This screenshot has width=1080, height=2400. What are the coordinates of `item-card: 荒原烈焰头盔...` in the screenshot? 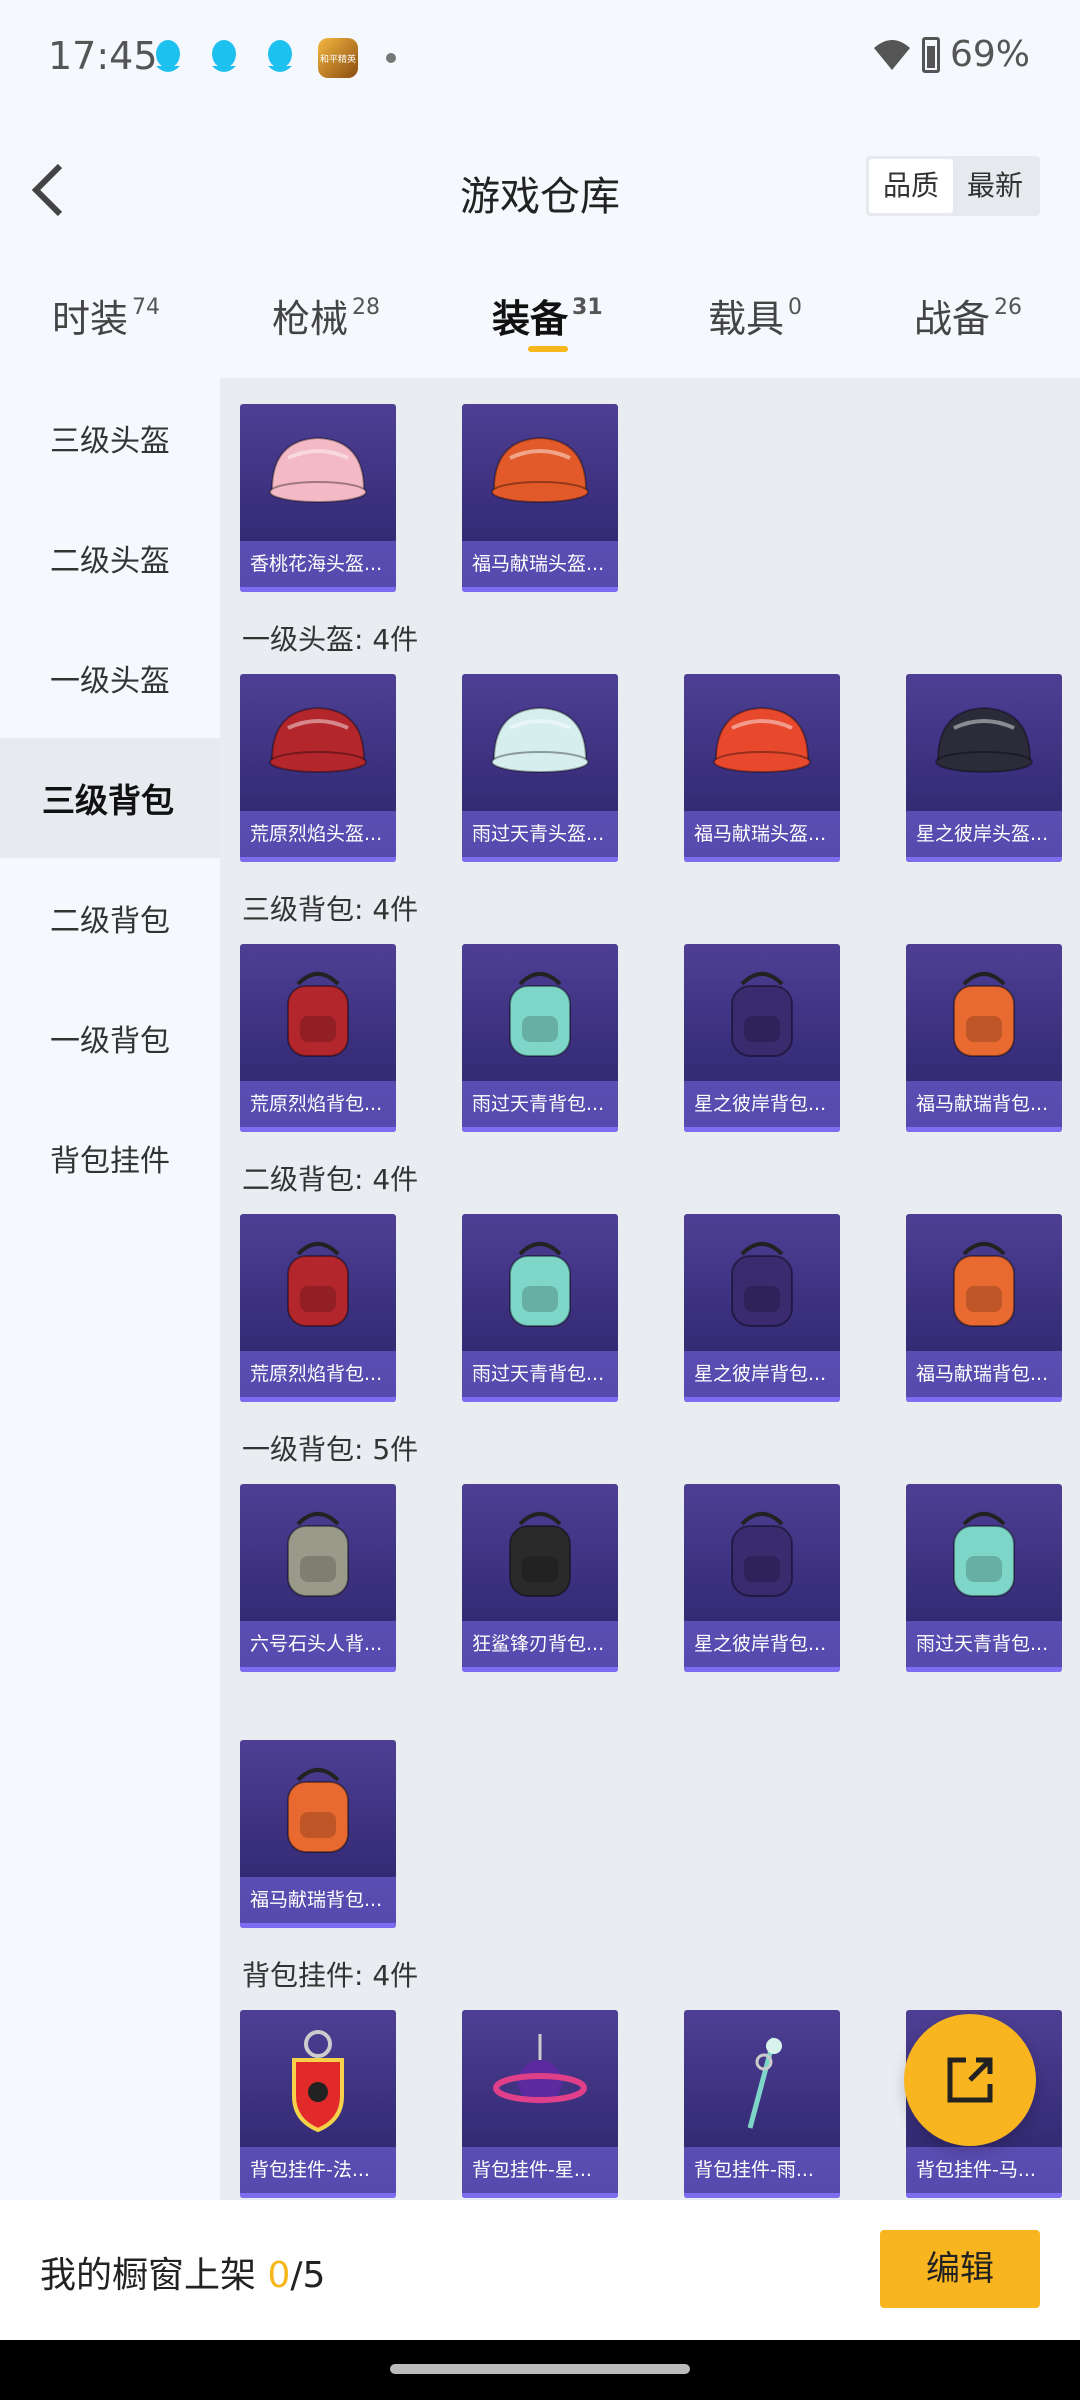 It's located at (318, 768).